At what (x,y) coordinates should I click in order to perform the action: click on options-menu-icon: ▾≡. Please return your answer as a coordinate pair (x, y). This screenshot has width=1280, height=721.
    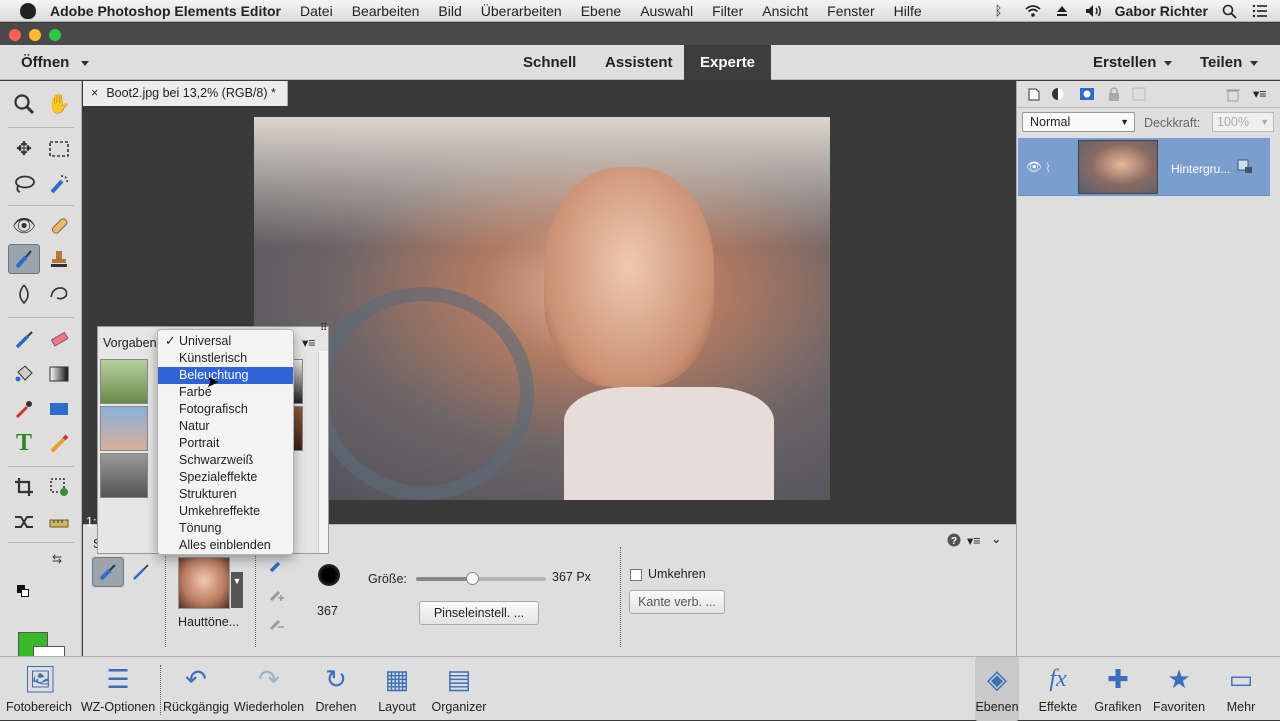
    Looking at the image, I should click on (974, 540).